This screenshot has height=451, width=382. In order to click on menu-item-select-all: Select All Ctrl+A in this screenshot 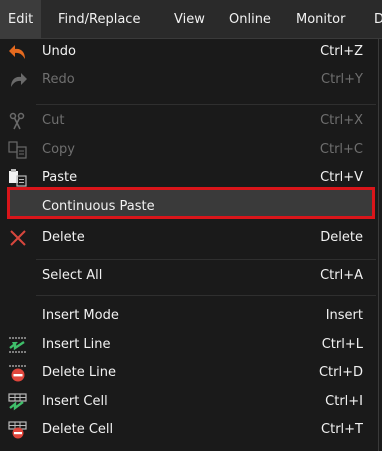, I will do `click(189, 276)`.